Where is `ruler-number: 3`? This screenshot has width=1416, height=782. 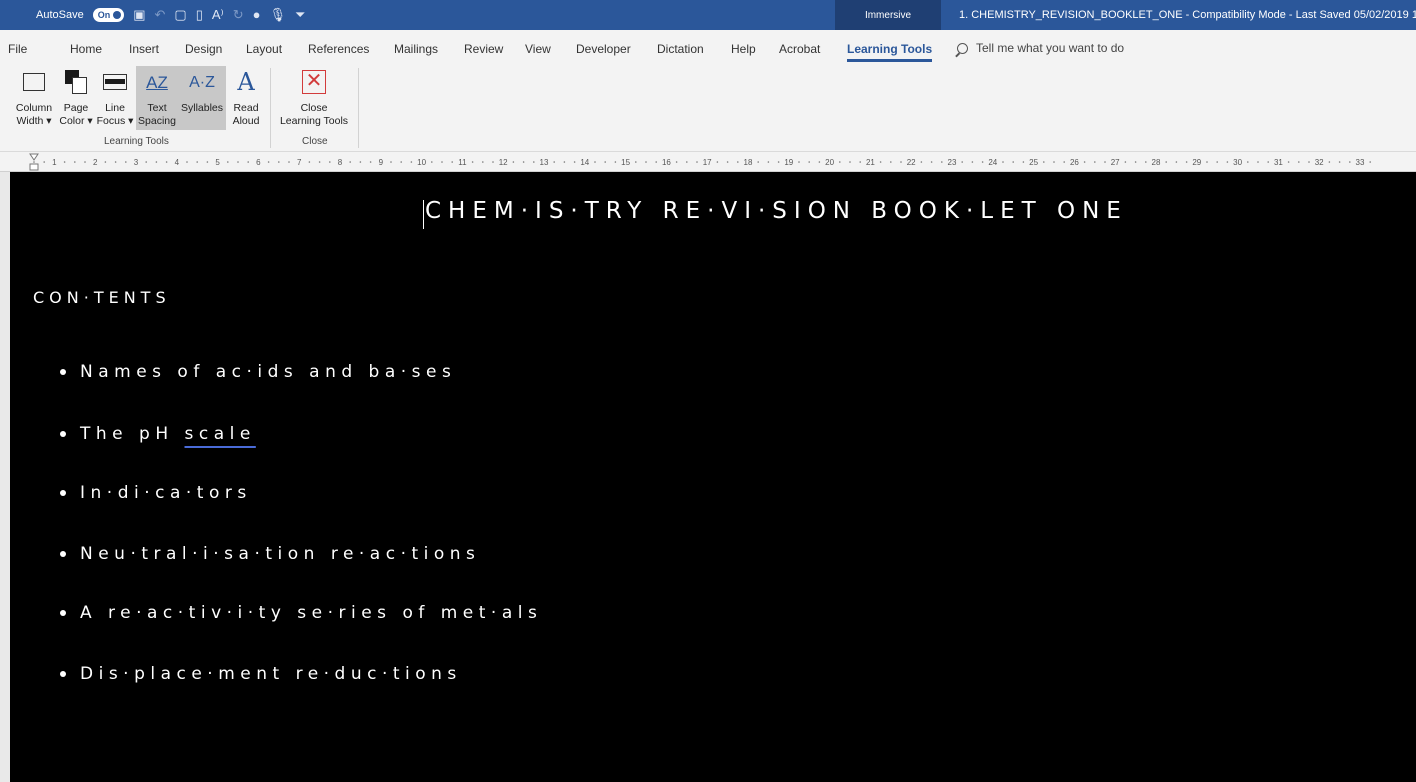
ruler-number: 3 is located at coordinates (136, 162).